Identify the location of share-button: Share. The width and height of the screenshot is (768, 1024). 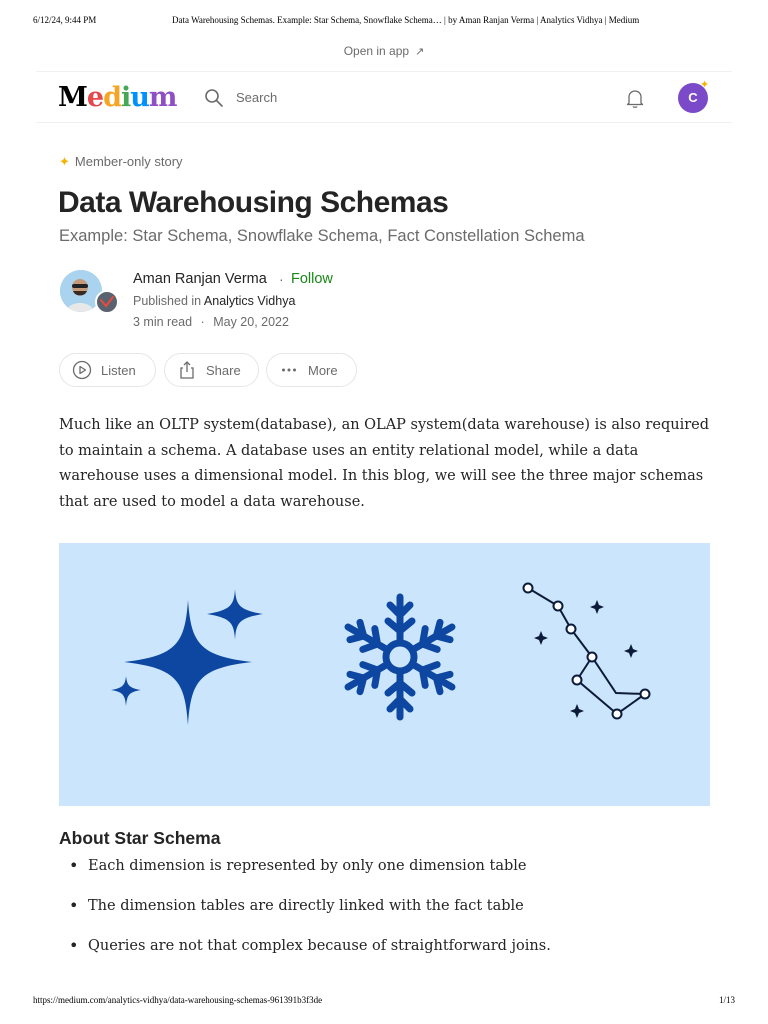
(211, 370).